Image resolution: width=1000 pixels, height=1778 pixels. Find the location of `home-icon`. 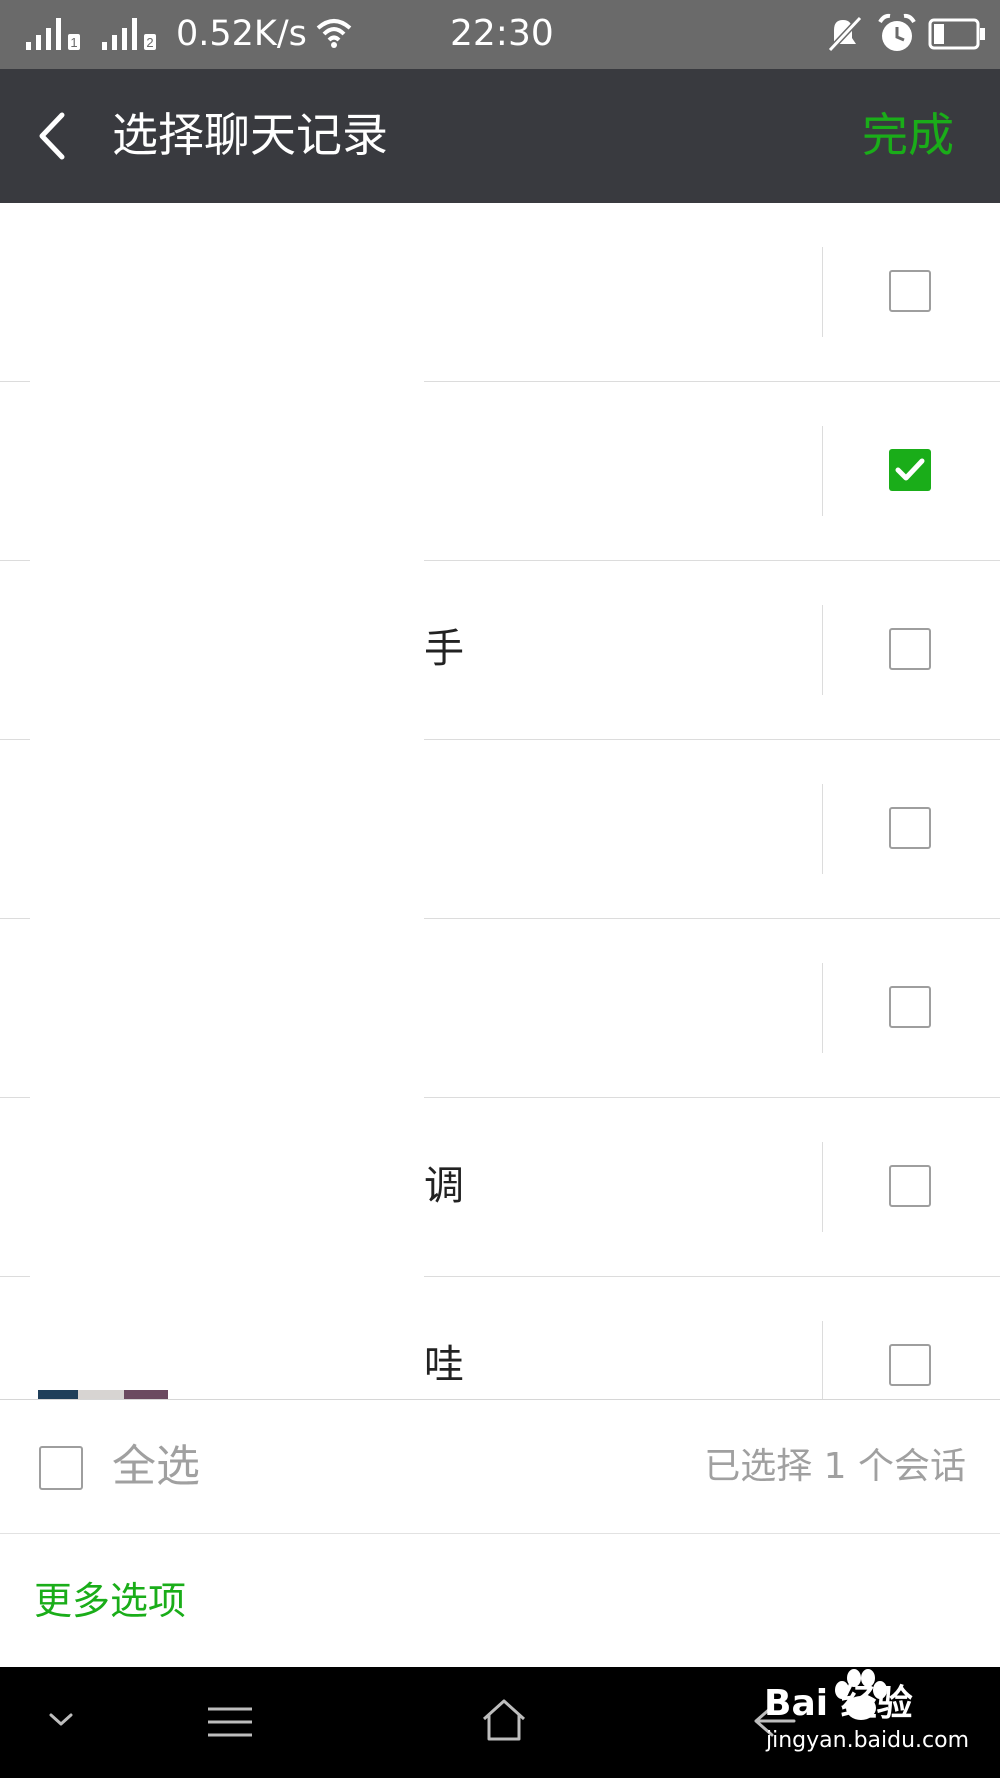

home-icon is located at coordinates (504, 1720).